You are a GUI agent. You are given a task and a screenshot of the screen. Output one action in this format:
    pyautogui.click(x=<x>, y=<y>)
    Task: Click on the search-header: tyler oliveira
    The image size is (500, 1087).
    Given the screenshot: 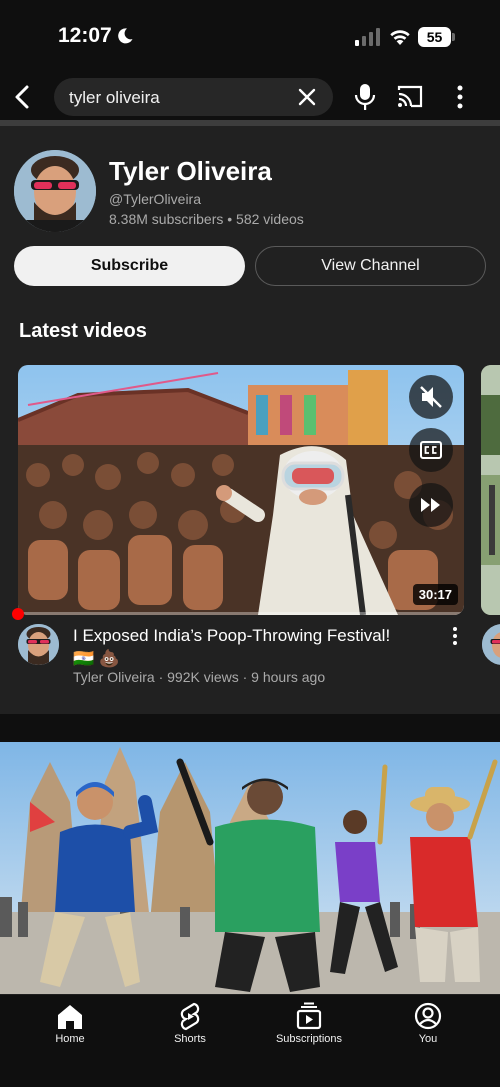 What is the action you would take?
    pyautogui.click(x=250, y=97)
    